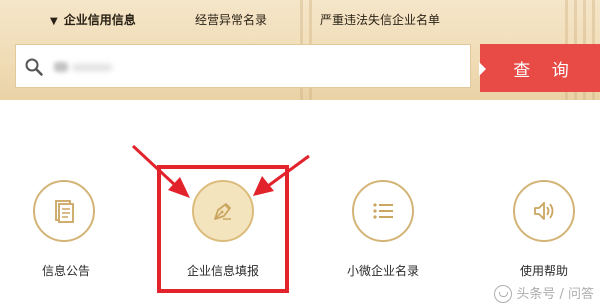  Describe the element at coordinates (93, 19) in the screenshot. I see `tab-enterprise-credit-info: ▼ 企业信用信息` at that location.